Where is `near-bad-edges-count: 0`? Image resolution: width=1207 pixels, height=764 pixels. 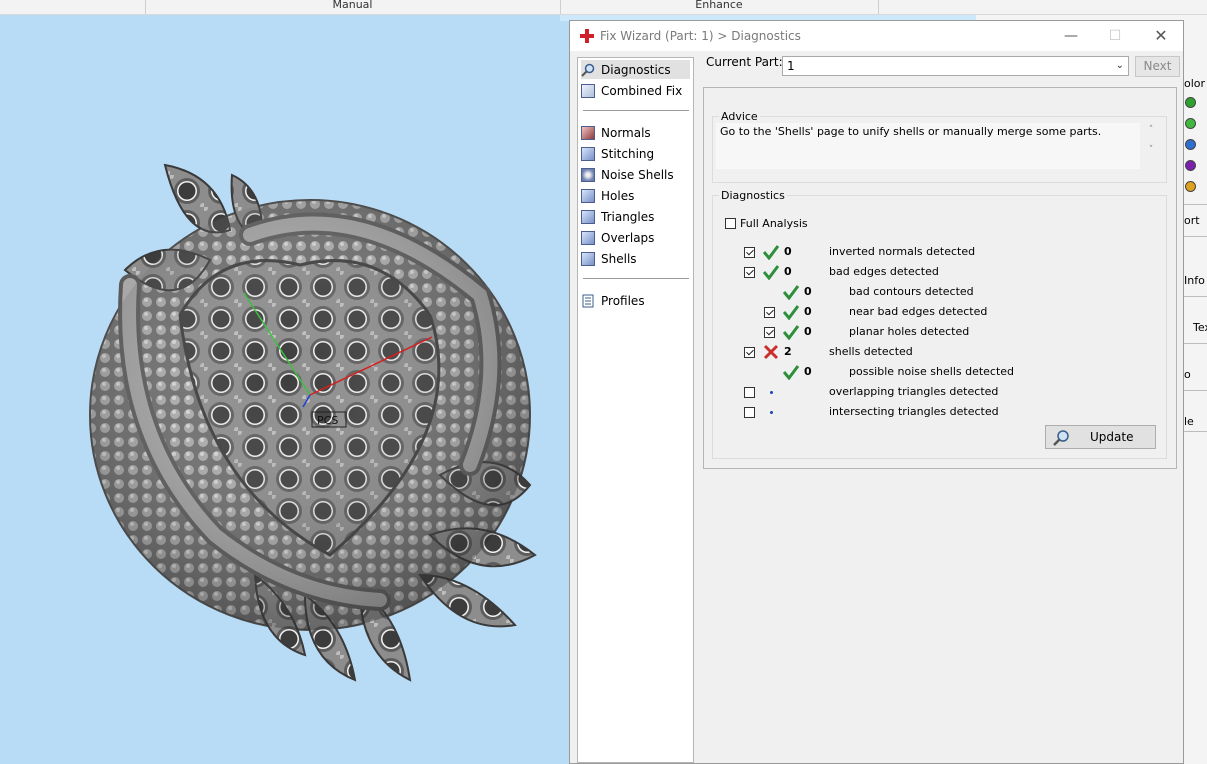
near-bad-edges-count: 0 is located at coordinates (808, 311).